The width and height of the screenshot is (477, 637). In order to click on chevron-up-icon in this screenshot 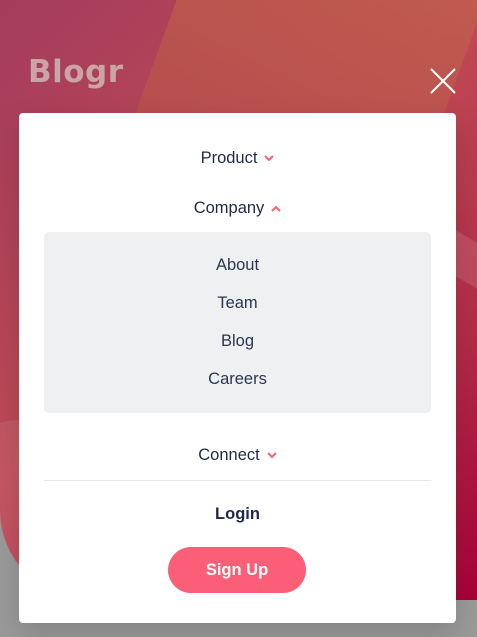, I will do `click(276, 208)`.